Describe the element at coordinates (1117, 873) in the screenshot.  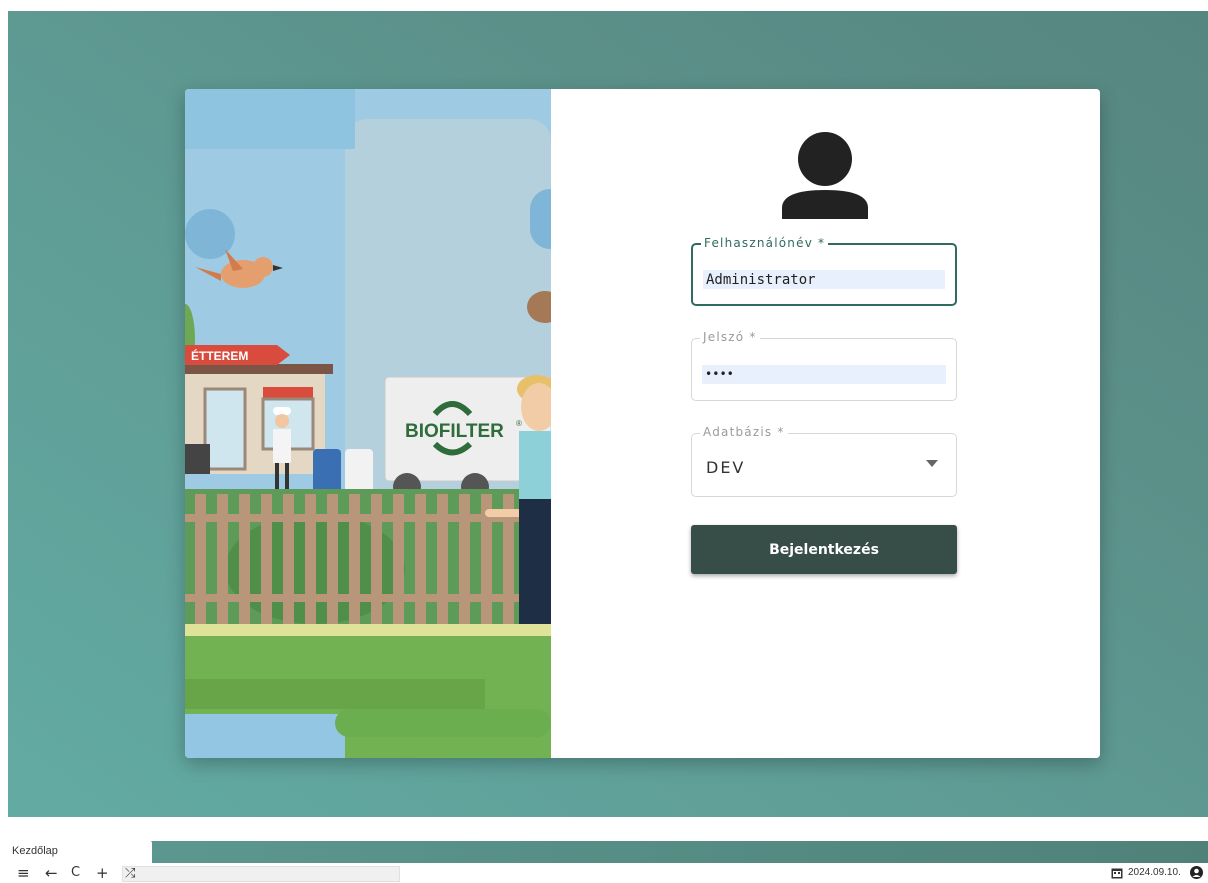
I see `calendar-icon` at that location.